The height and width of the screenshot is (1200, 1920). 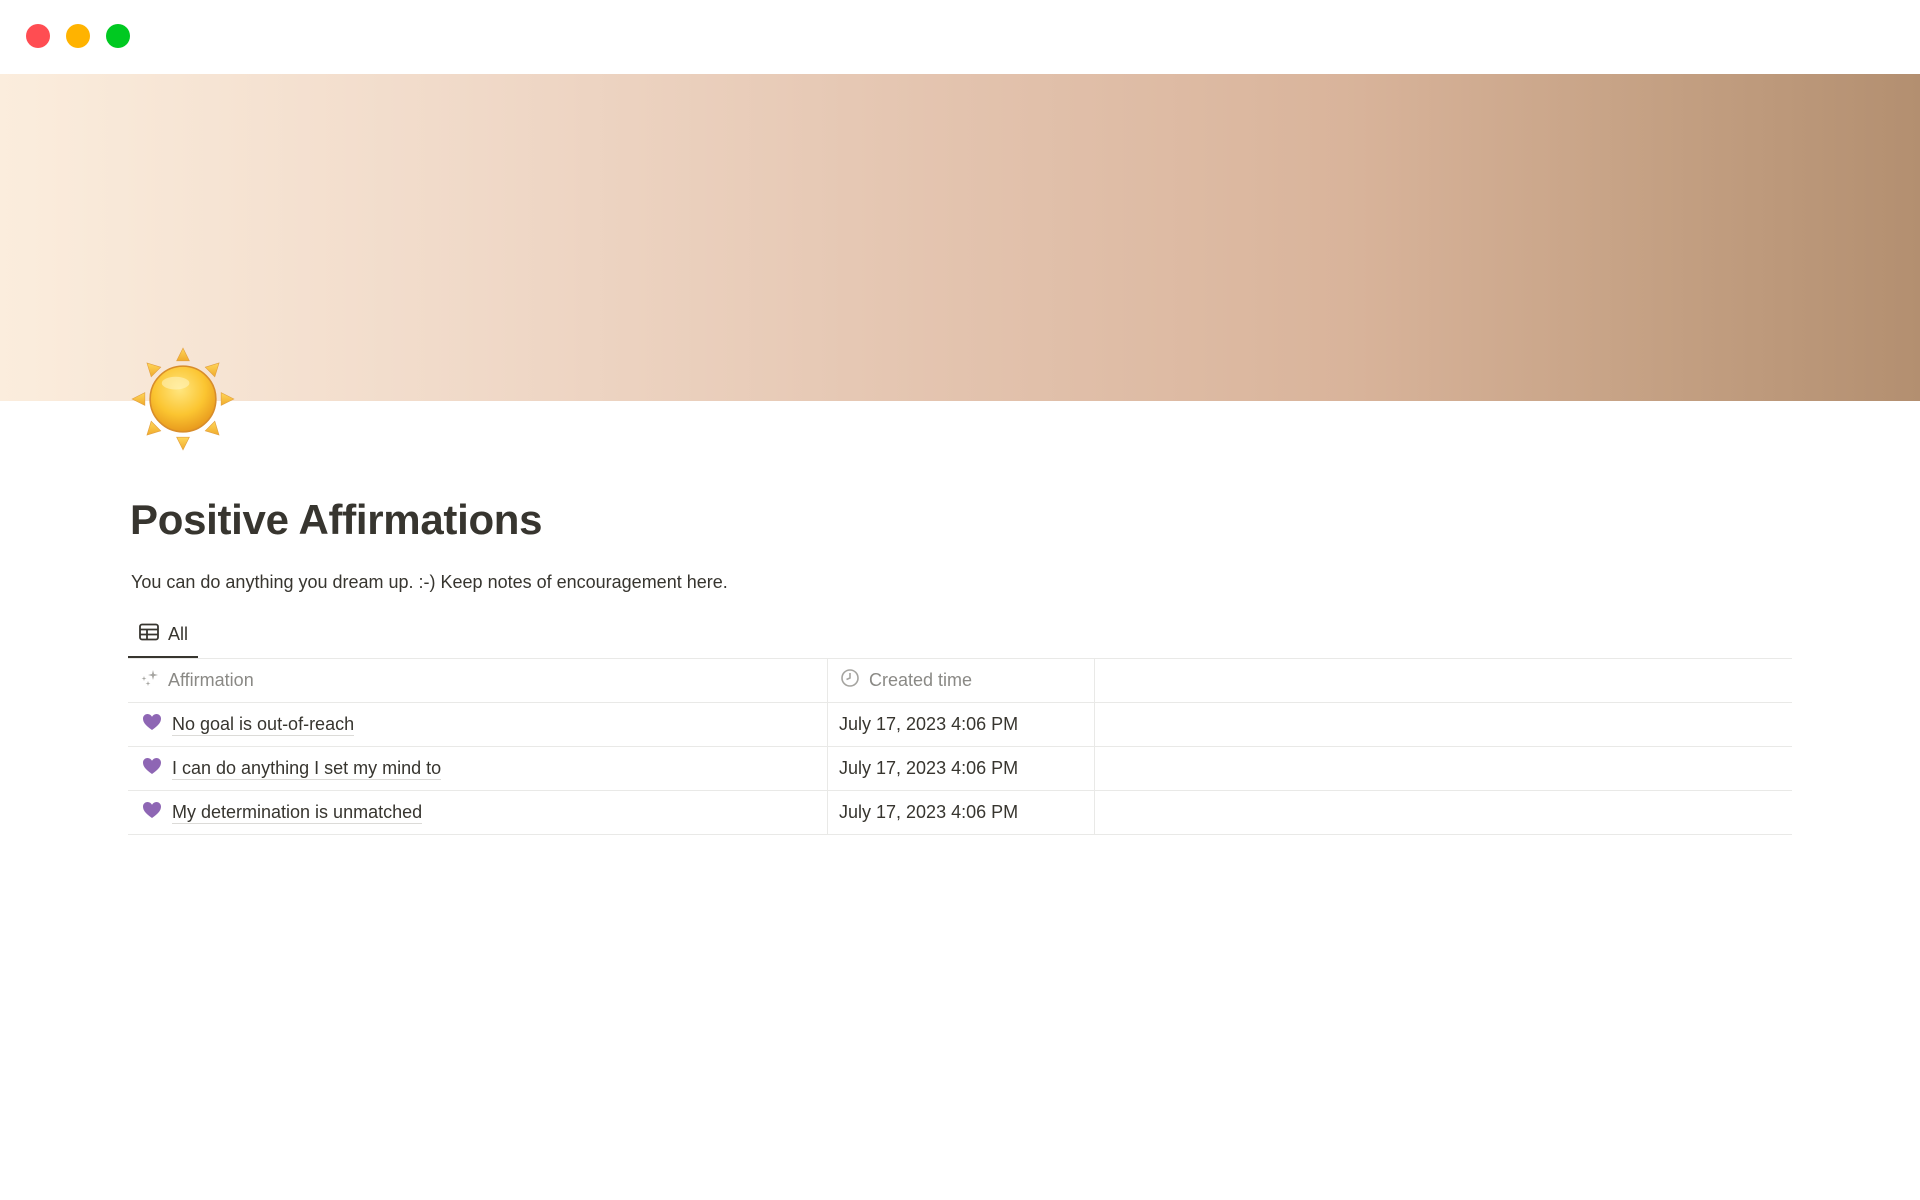 I want to click on table-header-row: Affirmation Created time, so click(x=960, y=681).